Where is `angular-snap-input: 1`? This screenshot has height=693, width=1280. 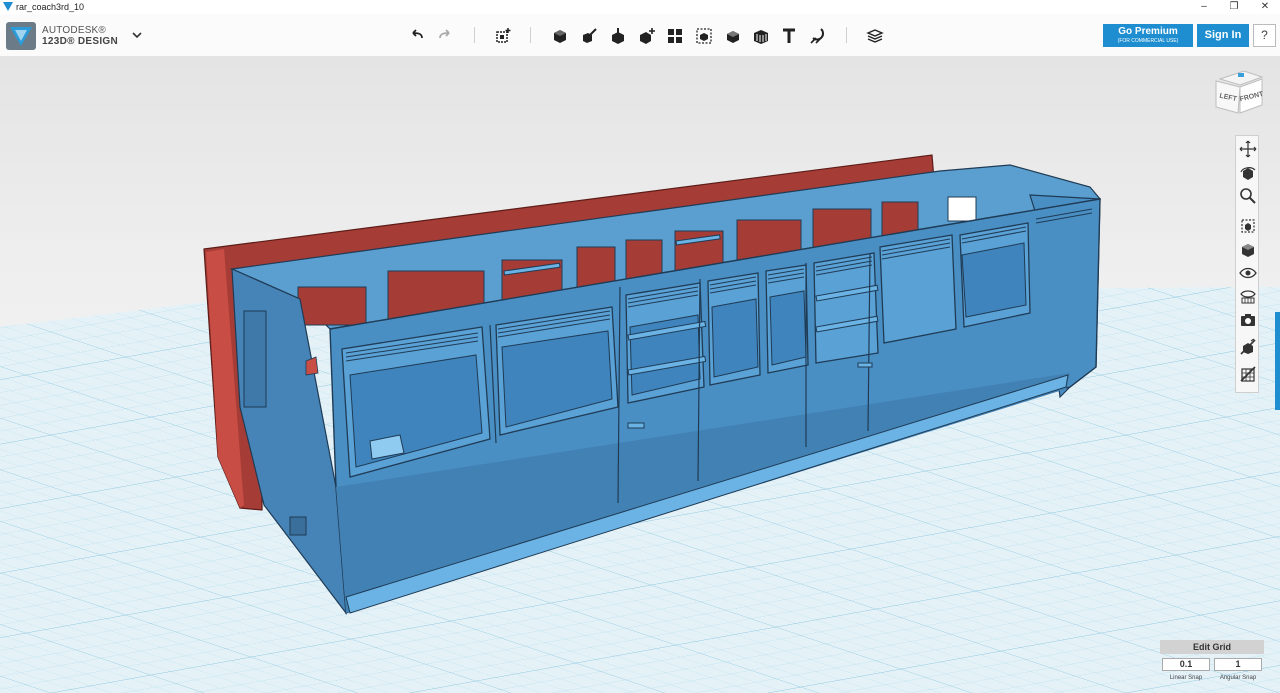 angular-snap-input: 1 is located at coordinates (1238, 664).